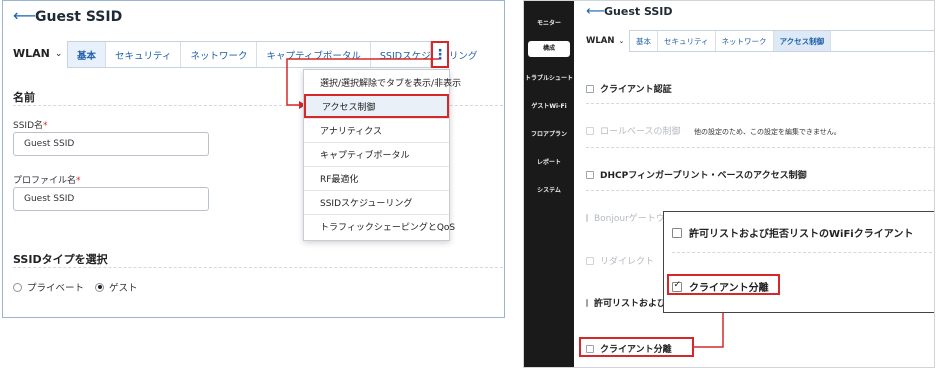 The height and width of the screenshot is (368, 938). I want to click on divider, so click(802, 252).